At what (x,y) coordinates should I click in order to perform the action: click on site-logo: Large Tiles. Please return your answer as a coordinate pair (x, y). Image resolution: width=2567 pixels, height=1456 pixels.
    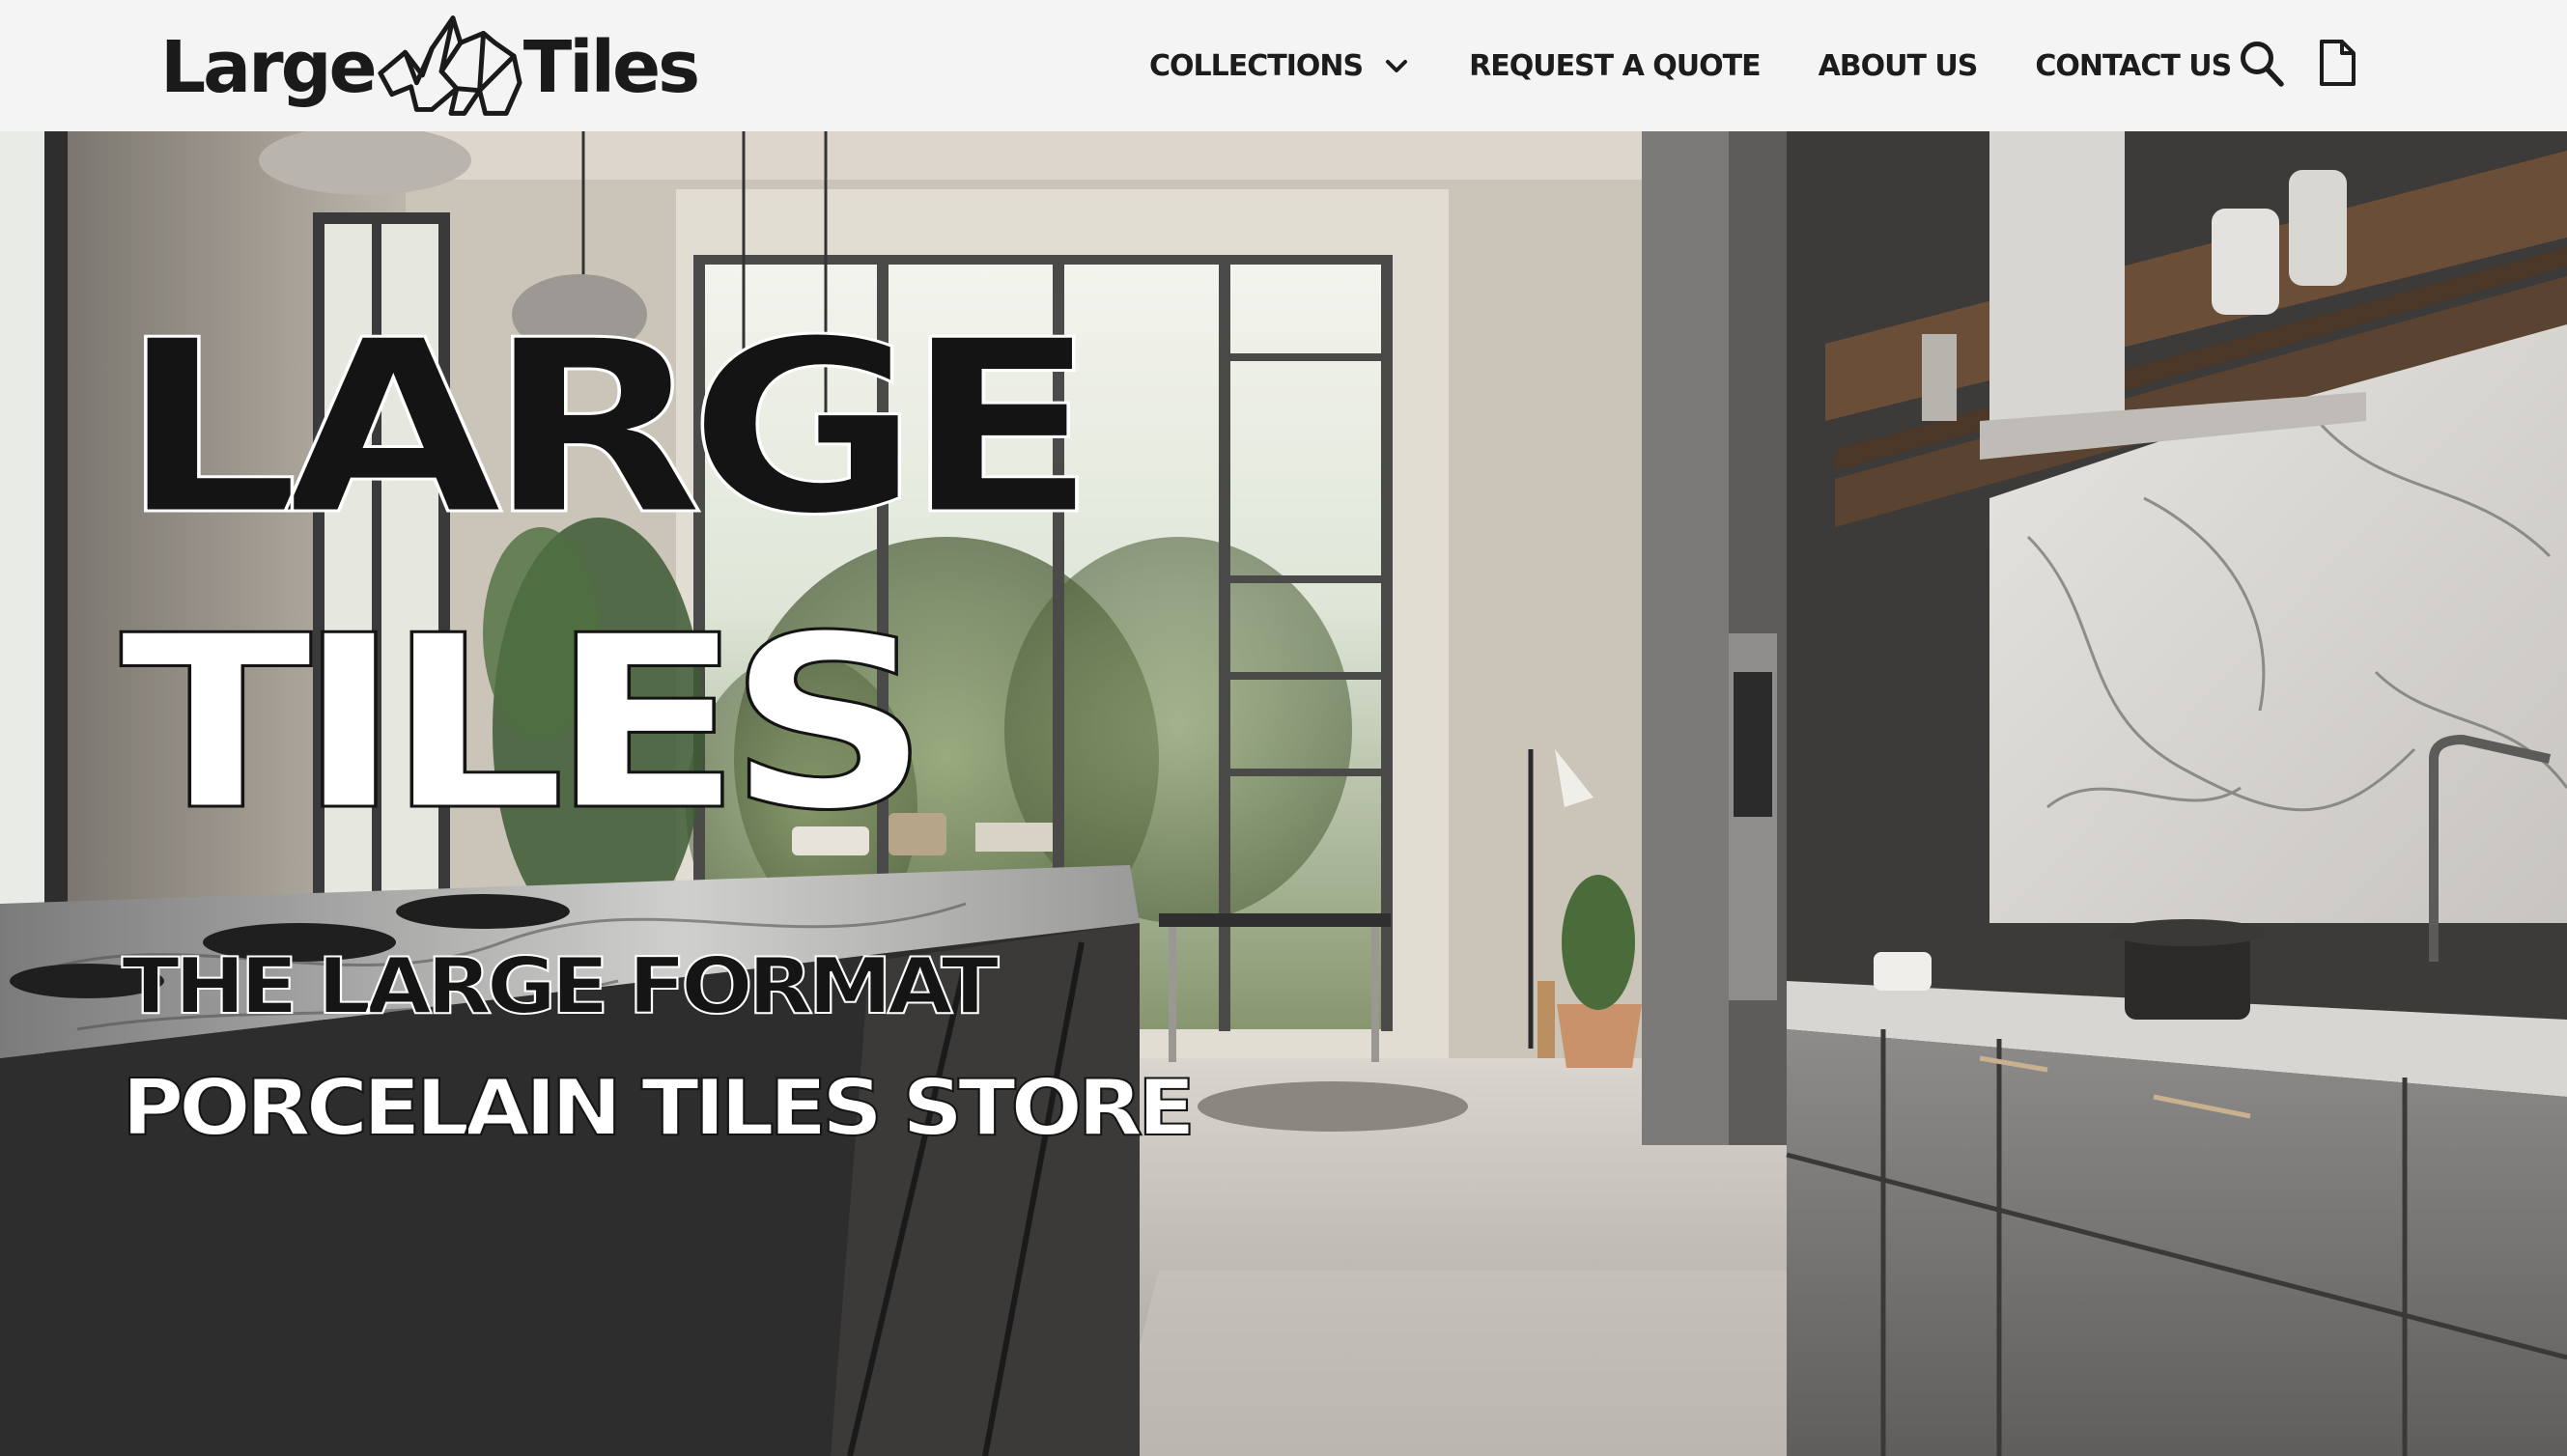
    Looking at the image, I should click on (430, 68).